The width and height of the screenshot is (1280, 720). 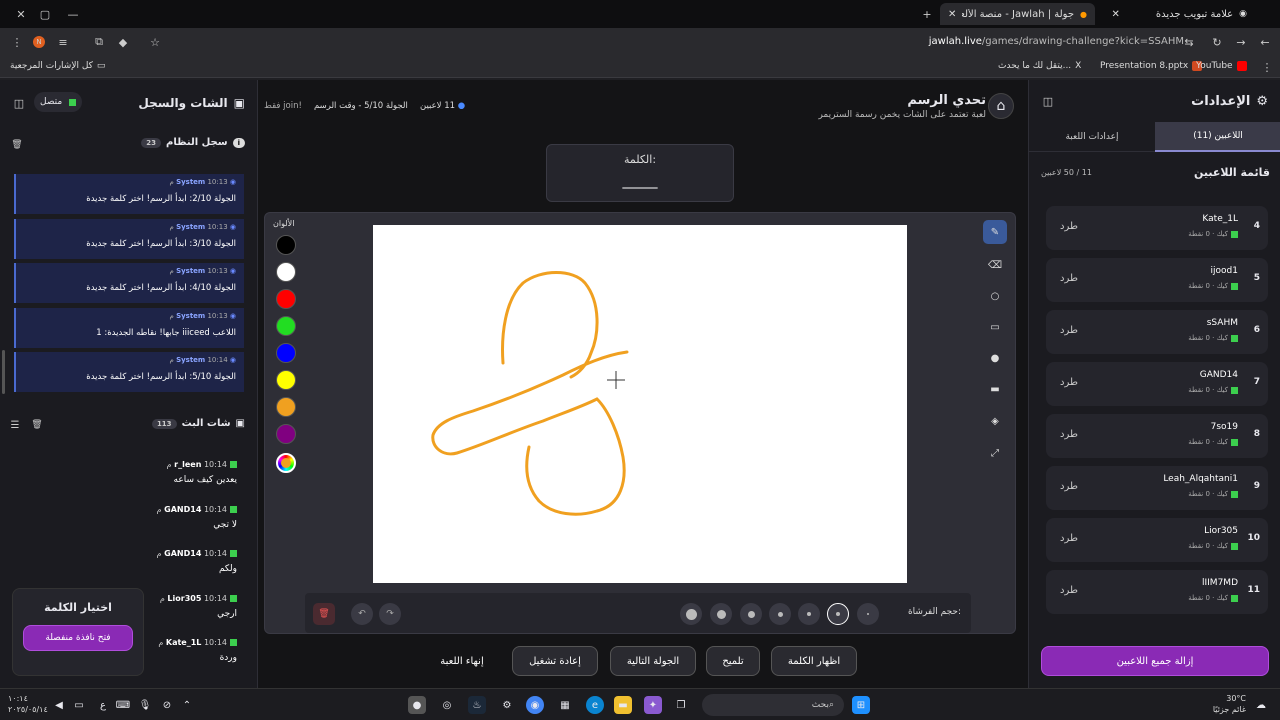 I want to click on open-window-button: فتح نافذة منفصلة, so click(x=78, y=638).